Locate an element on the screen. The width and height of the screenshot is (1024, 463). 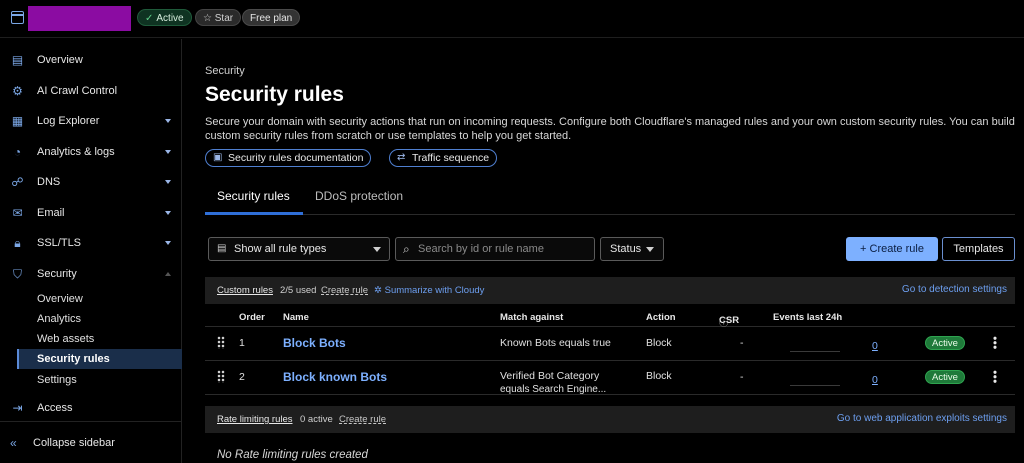
tab-bar: Security rules DDoS protection is located at coordinates (610, 197).